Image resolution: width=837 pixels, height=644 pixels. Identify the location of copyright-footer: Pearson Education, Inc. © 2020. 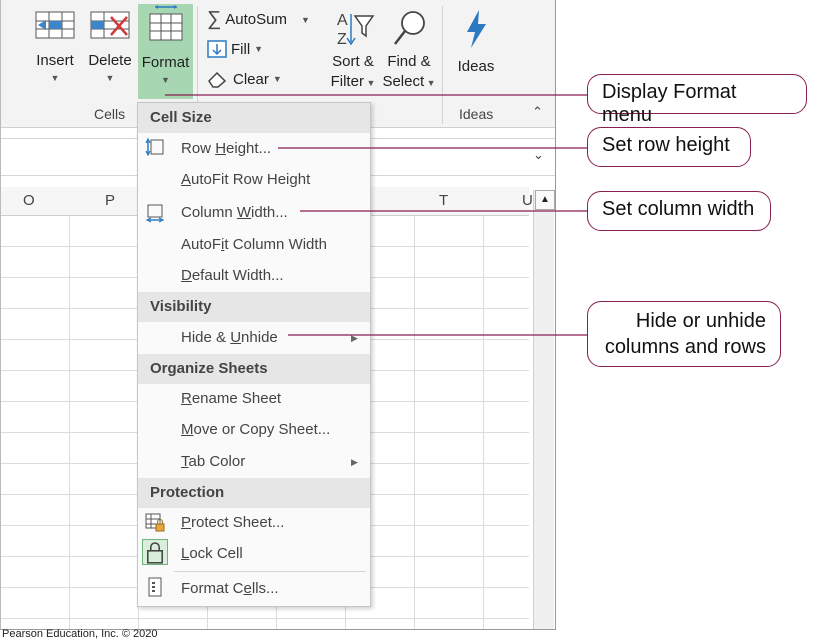
(80, 634).